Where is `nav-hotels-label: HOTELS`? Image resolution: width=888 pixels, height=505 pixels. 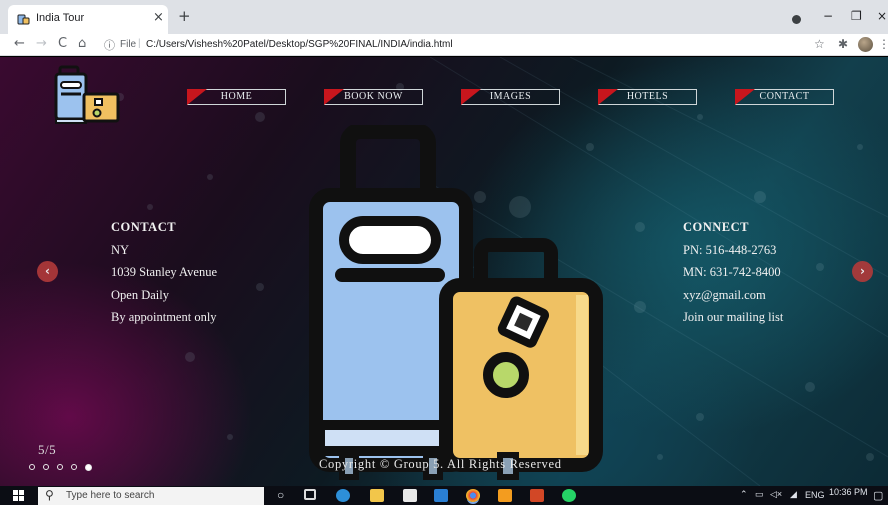
nav-hotels-label: HOTELS is located at coordinates (647, 96).